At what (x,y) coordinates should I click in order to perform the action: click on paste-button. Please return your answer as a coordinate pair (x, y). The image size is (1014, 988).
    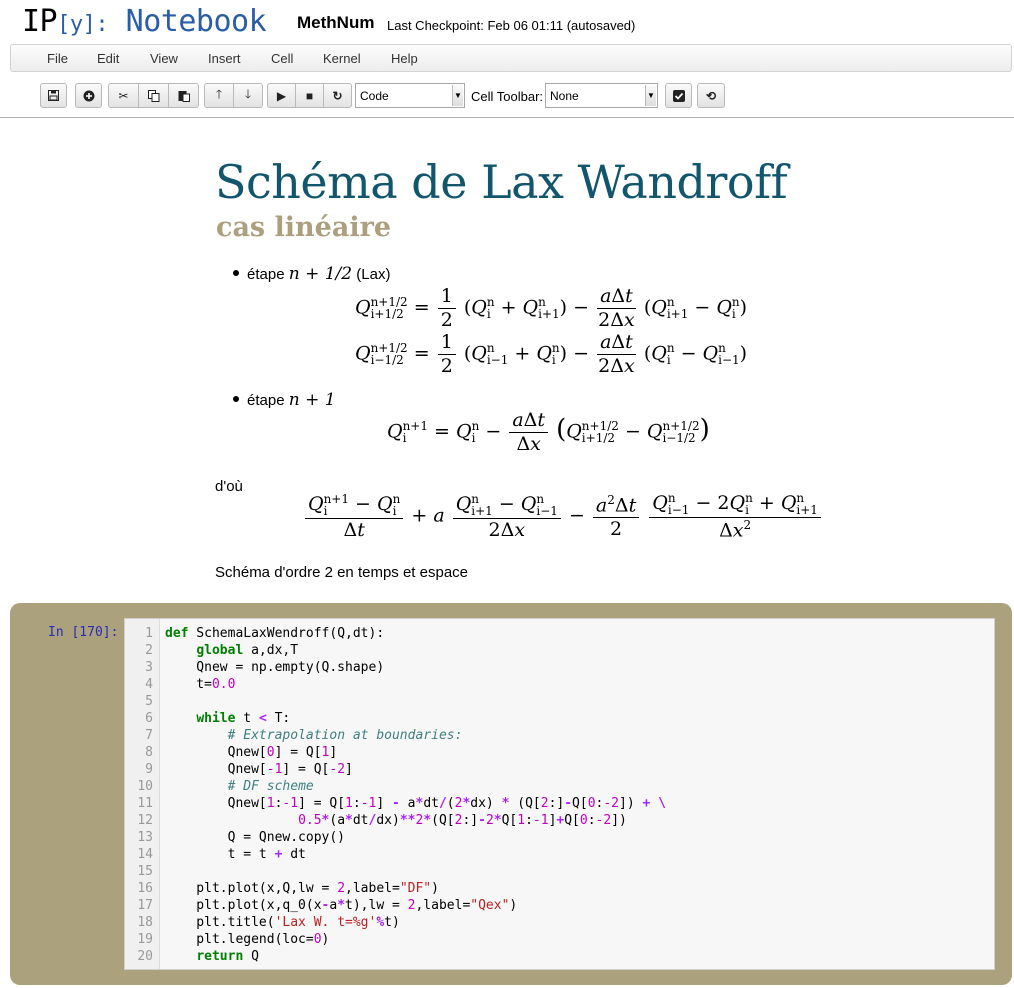
    Looking at the image, I should click on (183, 95).